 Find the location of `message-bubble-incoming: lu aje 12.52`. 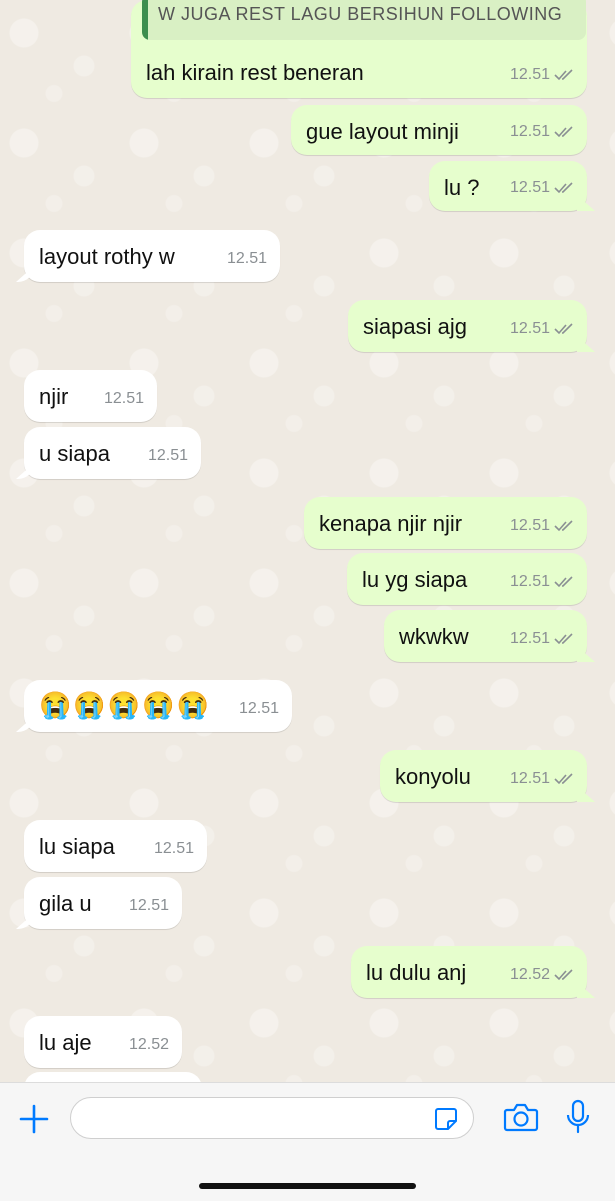

message-bubble-incoming: lu aje 12.52 is located at coordinates (103, 1042).